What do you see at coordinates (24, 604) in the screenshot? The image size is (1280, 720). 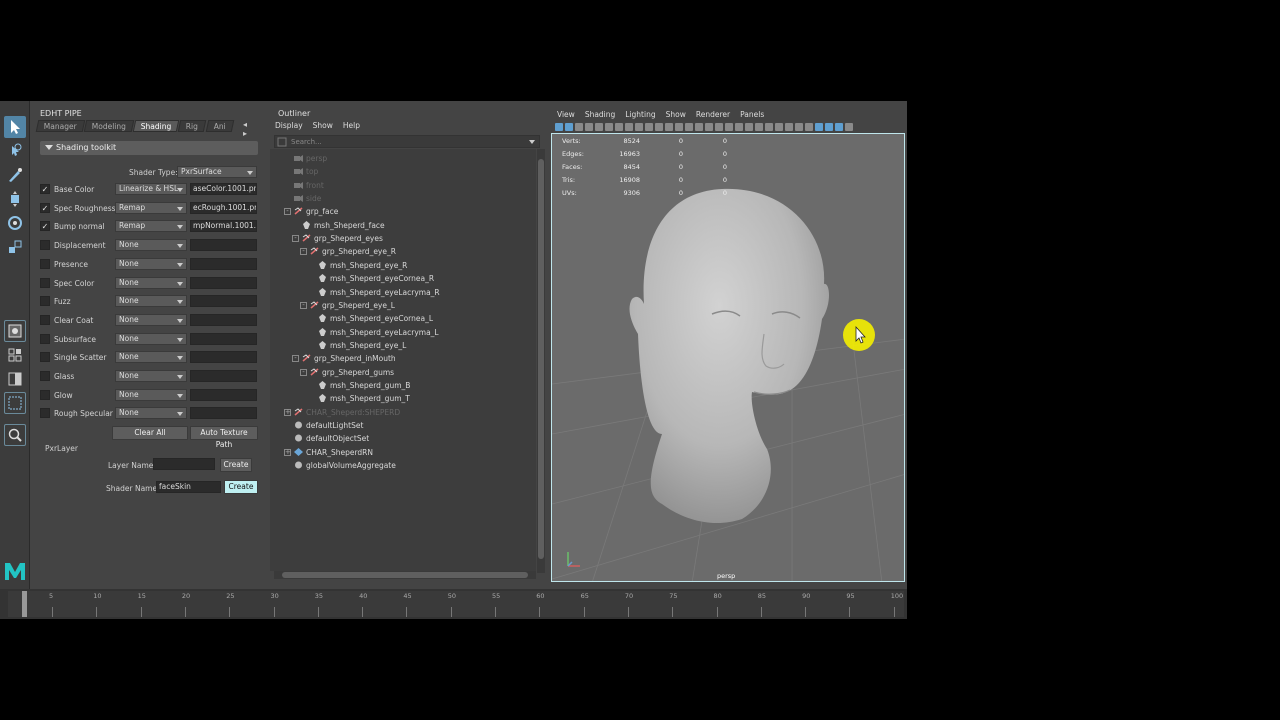 I see `playhead` at bounding box center [24, 604].